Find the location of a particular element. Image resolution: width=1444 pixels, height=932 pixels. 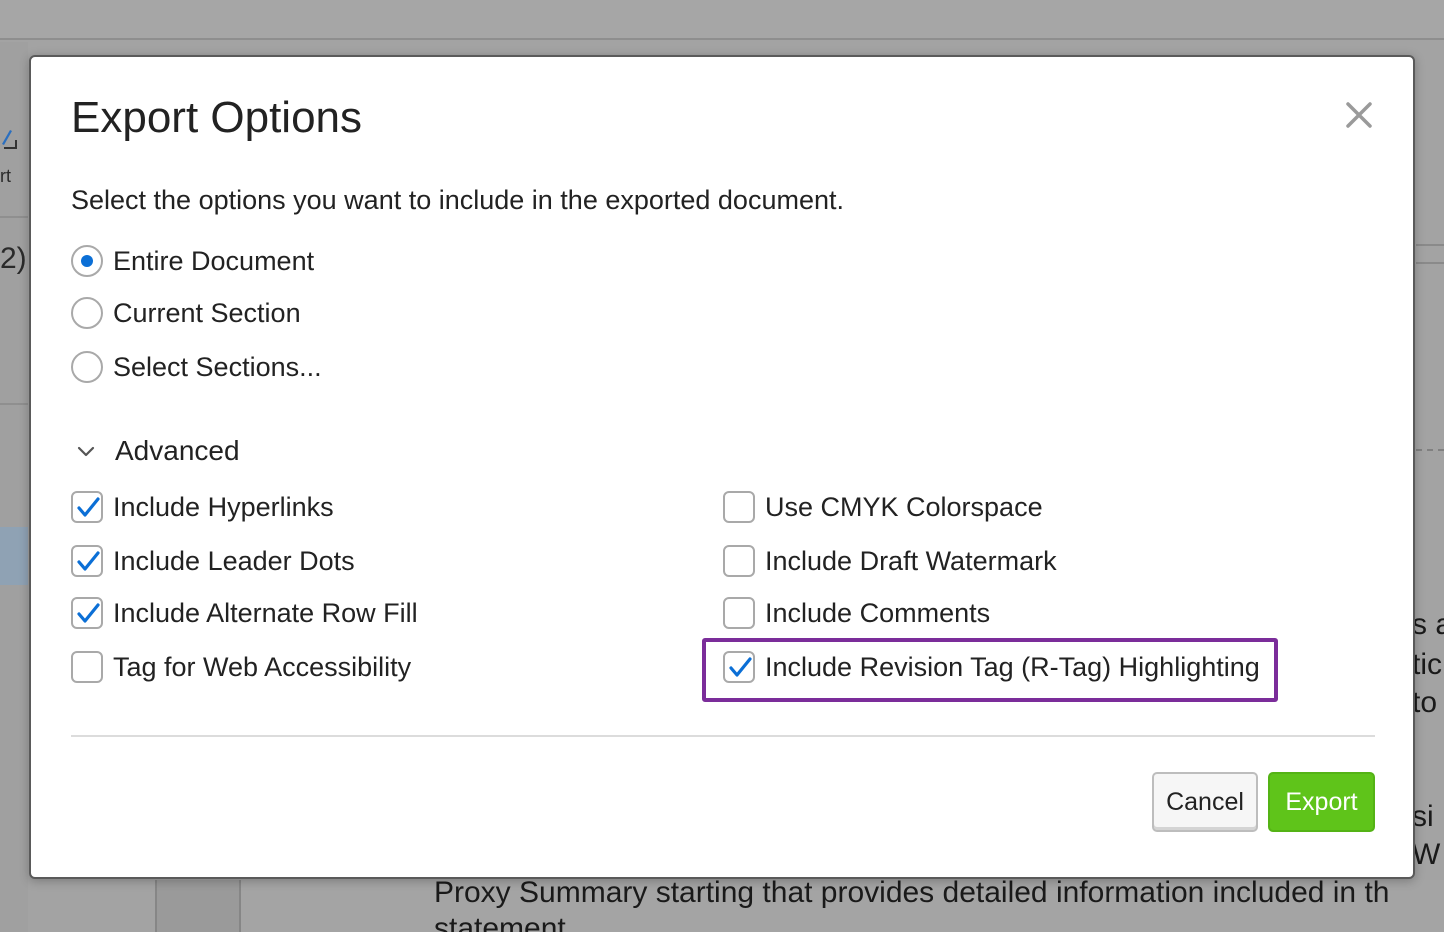

checkbox-label: Tag for Web Accessibility is located at coordinates (262, 666).